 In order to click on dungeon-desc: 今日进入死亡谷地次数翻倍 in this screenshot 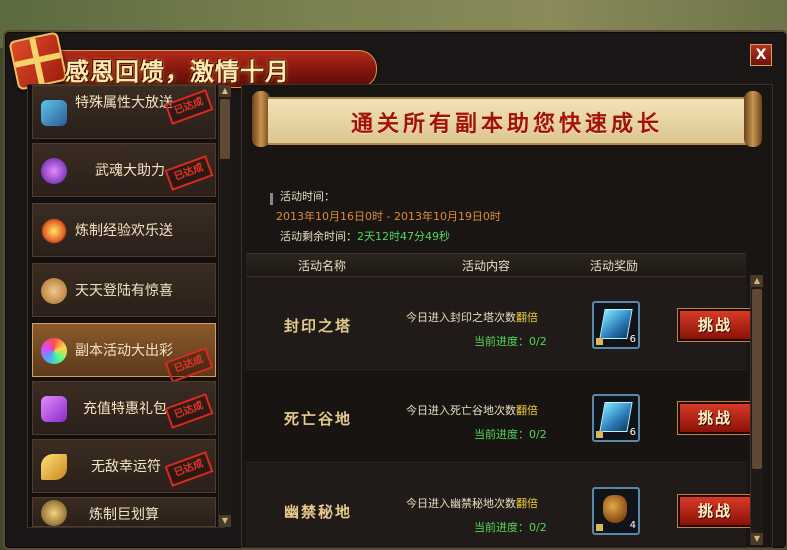, I will do `click(472, 410)`.